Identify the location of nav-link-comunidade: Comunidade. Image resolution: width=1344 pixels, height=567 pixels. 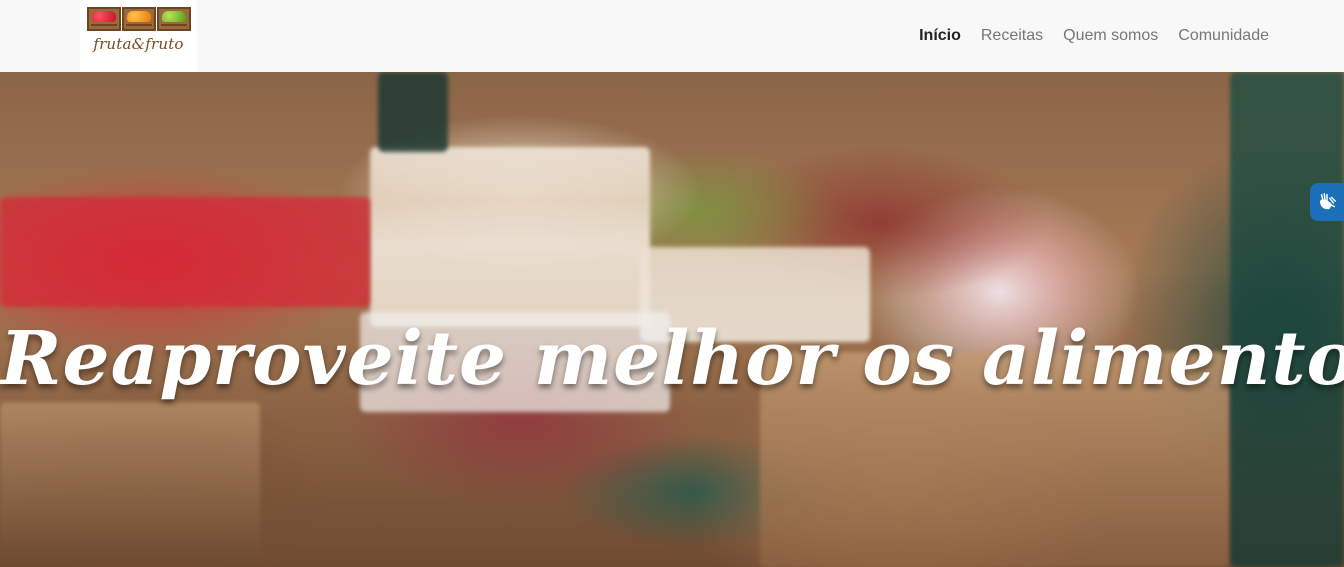
(1223, 36).